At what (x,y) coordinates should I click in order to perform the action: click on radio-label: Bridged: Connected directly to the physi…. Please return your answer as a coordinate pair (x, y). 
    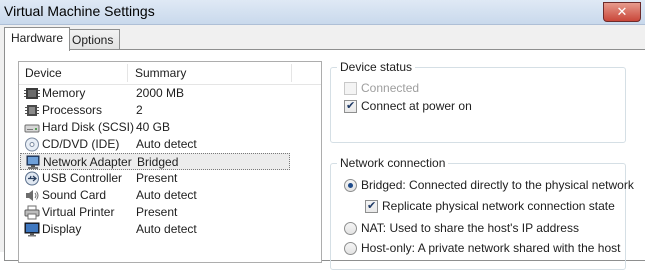
    Looking at the image, I should click on (497, 185).